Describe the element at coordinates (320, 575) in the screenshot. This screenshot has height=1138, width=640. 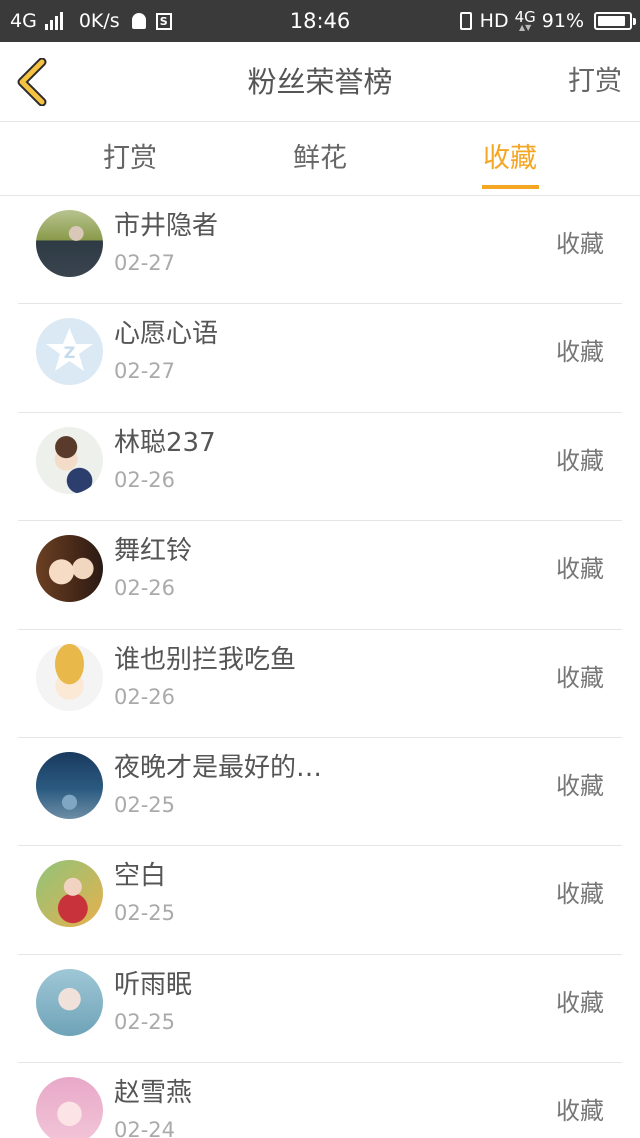
I see `list-item: 舞红铃 02-26 收藏` at that location.